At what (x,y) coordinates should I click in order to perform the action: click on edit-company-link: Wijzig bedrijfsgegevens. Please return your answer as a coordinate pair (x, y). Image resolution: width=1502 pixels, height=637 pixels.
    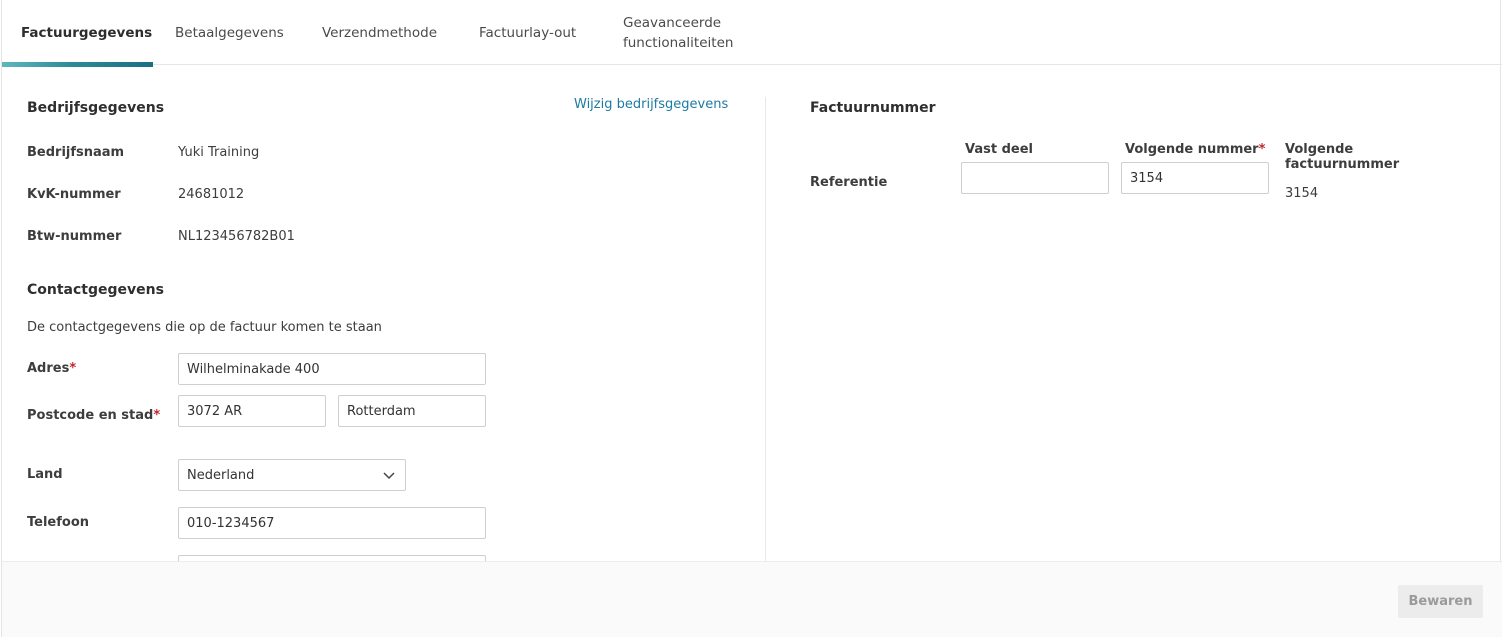
    Looking at the image, I should click on (651, 104).